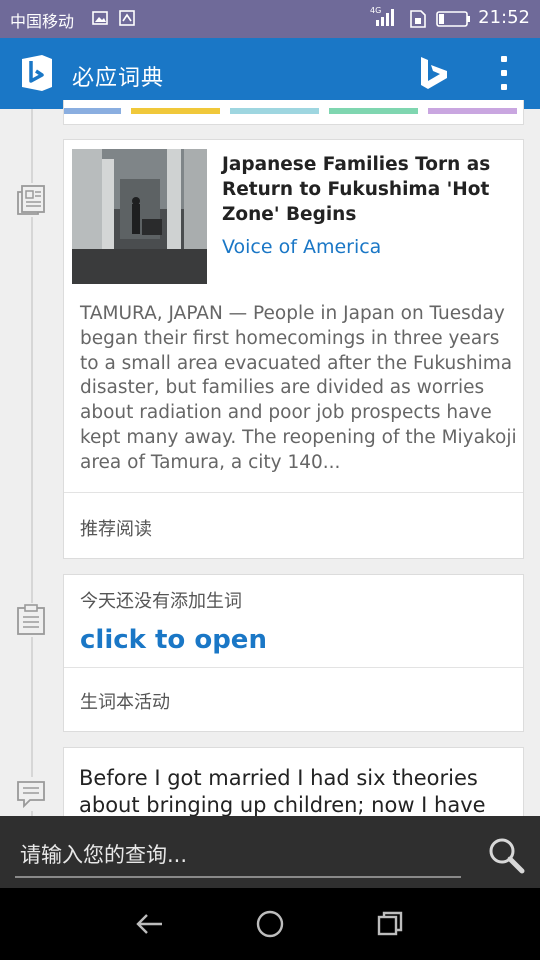 The height and width of the screenshot is (960, 540). Describe the element at coordinates (42, 21) in the screenshot. I see `carrier-label: 中国移动` at that location.